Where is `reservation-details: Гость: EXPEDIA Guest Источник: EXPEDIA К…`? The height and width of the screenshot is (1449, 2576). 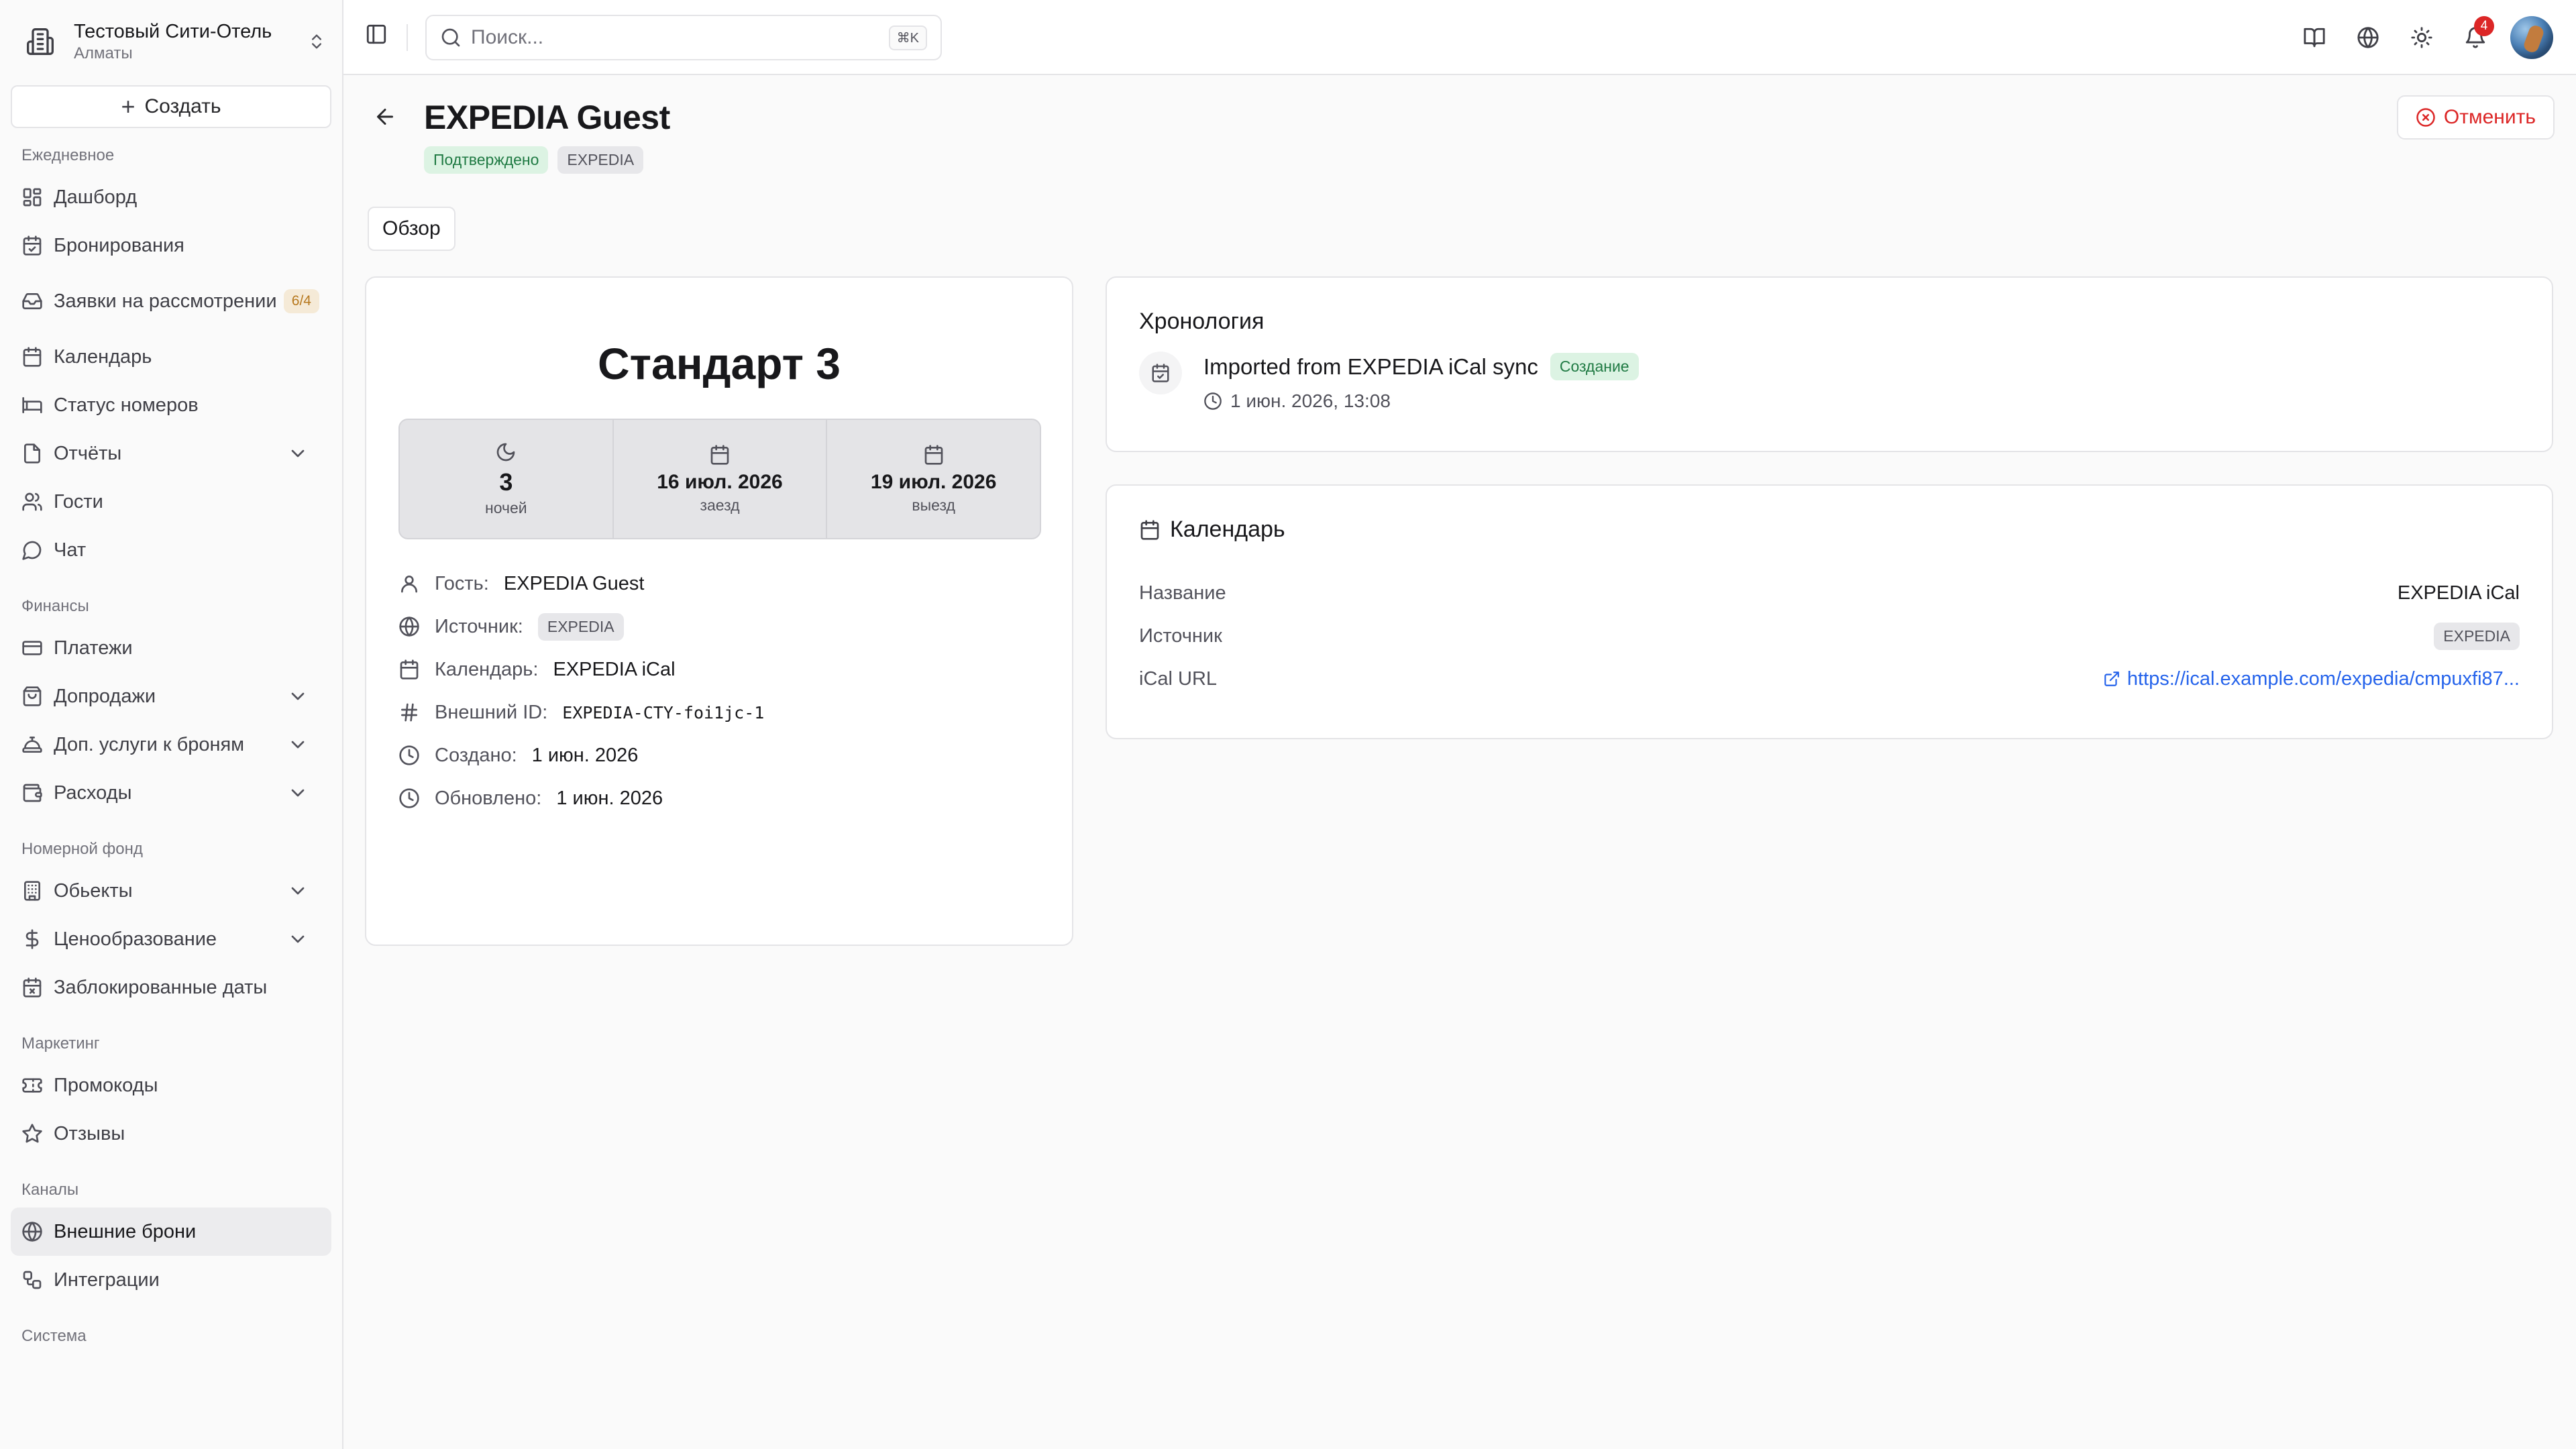 reservation-details: Гость: EXPEDIA Guest Источник: EXPEDIA К… is located at coordinates (581, 691).